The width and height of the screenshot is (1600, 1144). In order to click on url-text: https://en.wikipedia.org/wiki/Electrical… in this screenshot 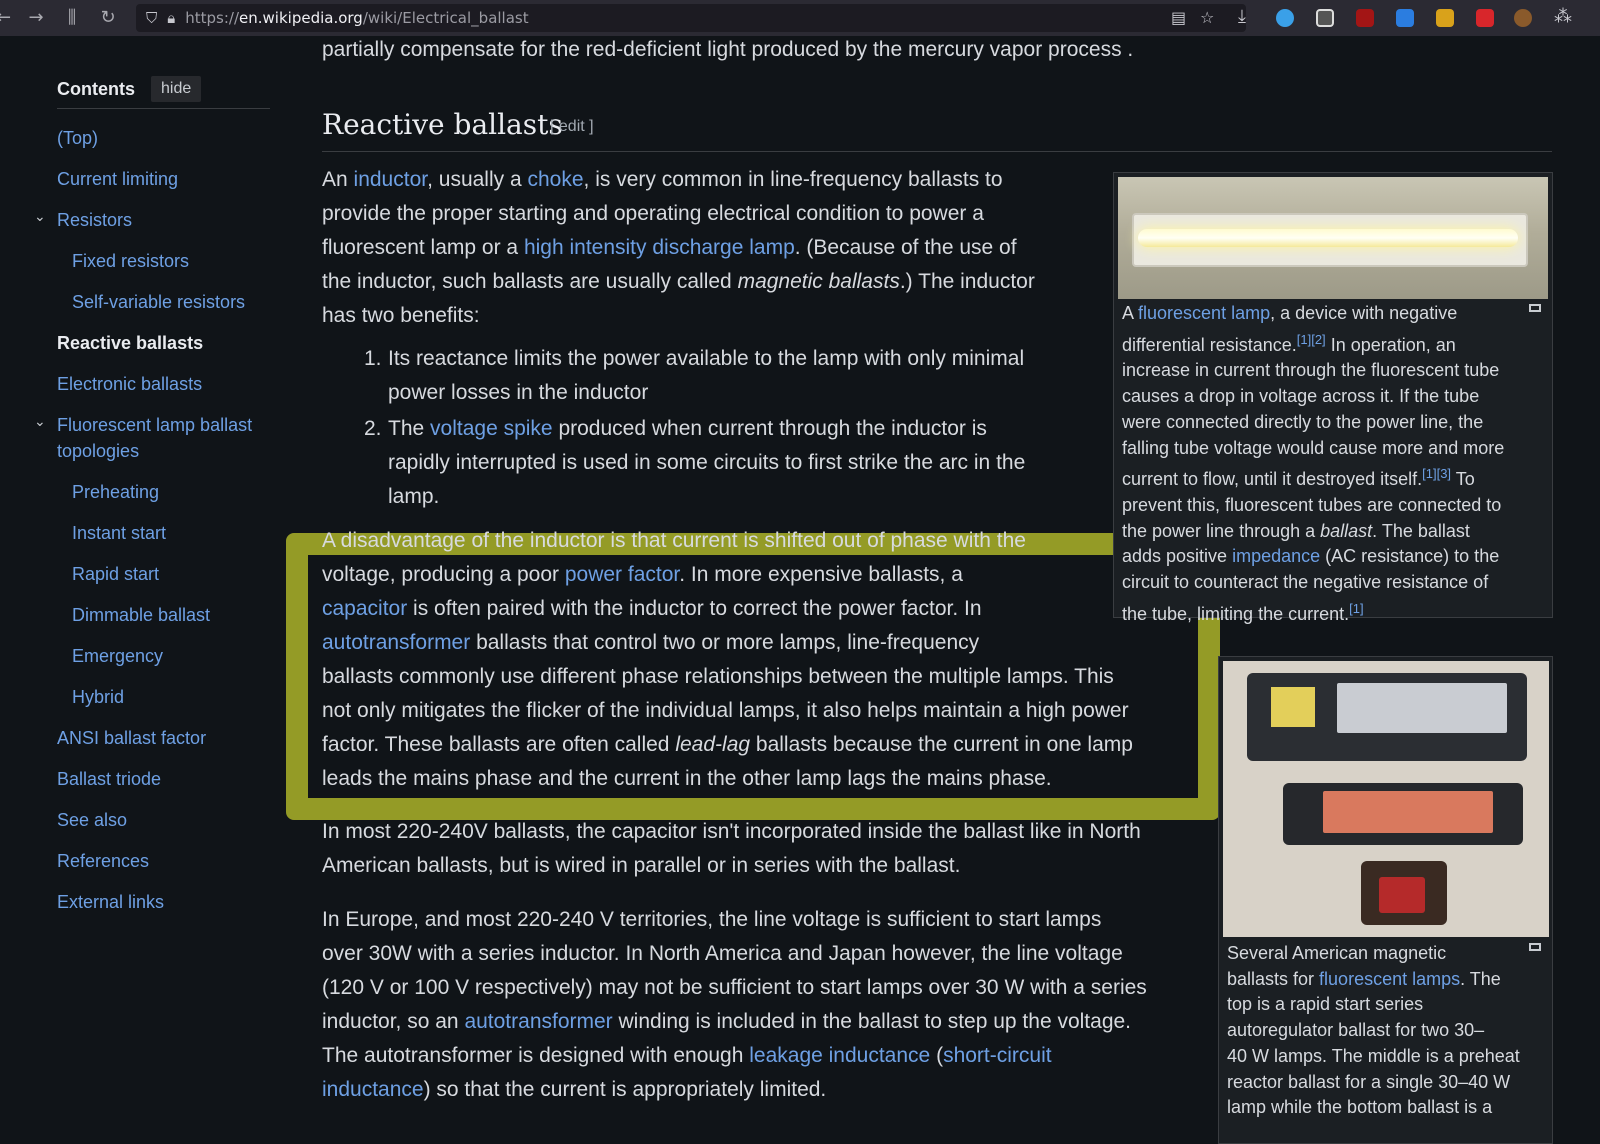, I will do `click(356, 18)`.